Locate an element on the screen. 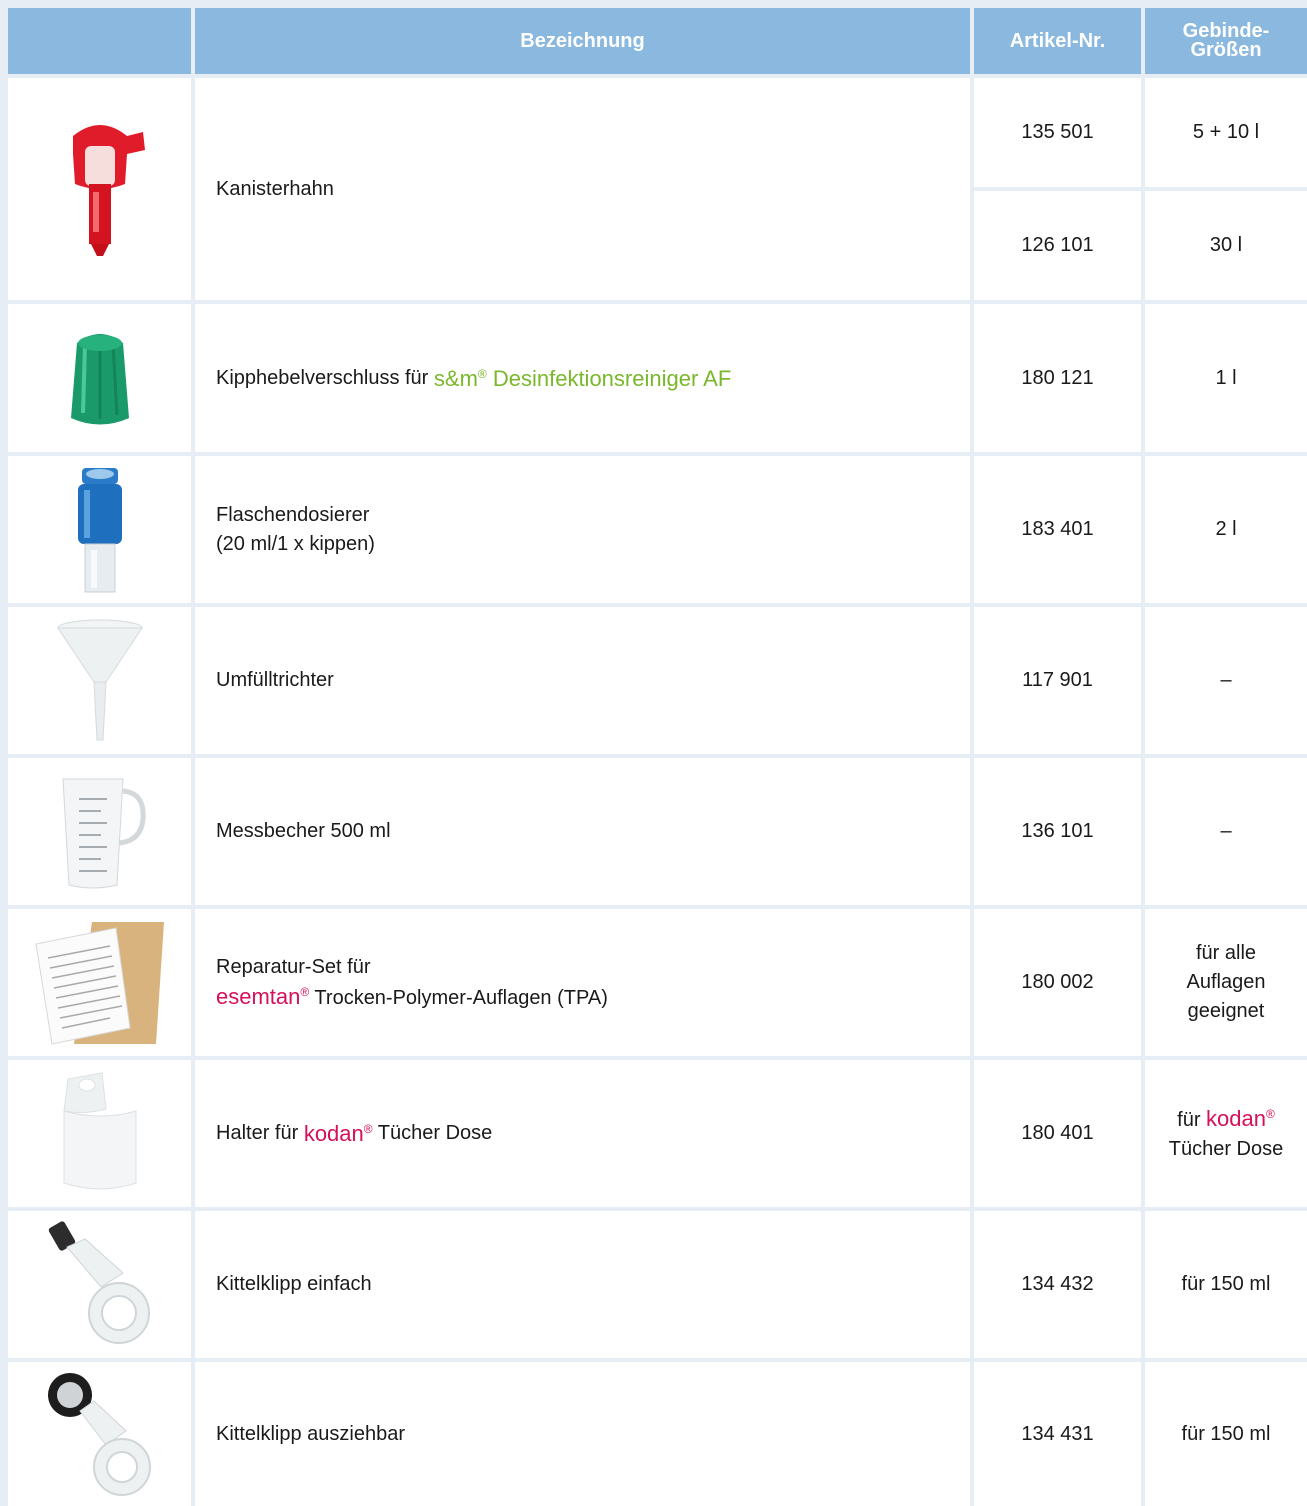 The width and height of the screenshot is (1307, 1506). coat-clip-icon is located at coordinates (99, 1282).